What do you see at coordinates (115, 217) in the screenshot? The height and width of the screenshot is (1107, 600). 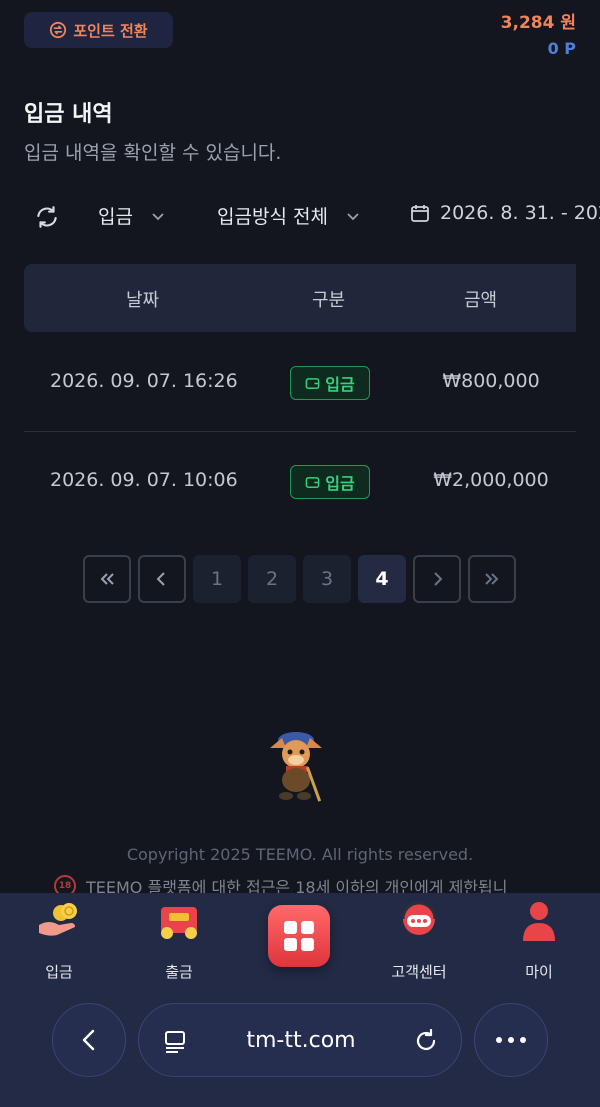 I see `type-select-value: 입금` at bounding box center [115, 217].